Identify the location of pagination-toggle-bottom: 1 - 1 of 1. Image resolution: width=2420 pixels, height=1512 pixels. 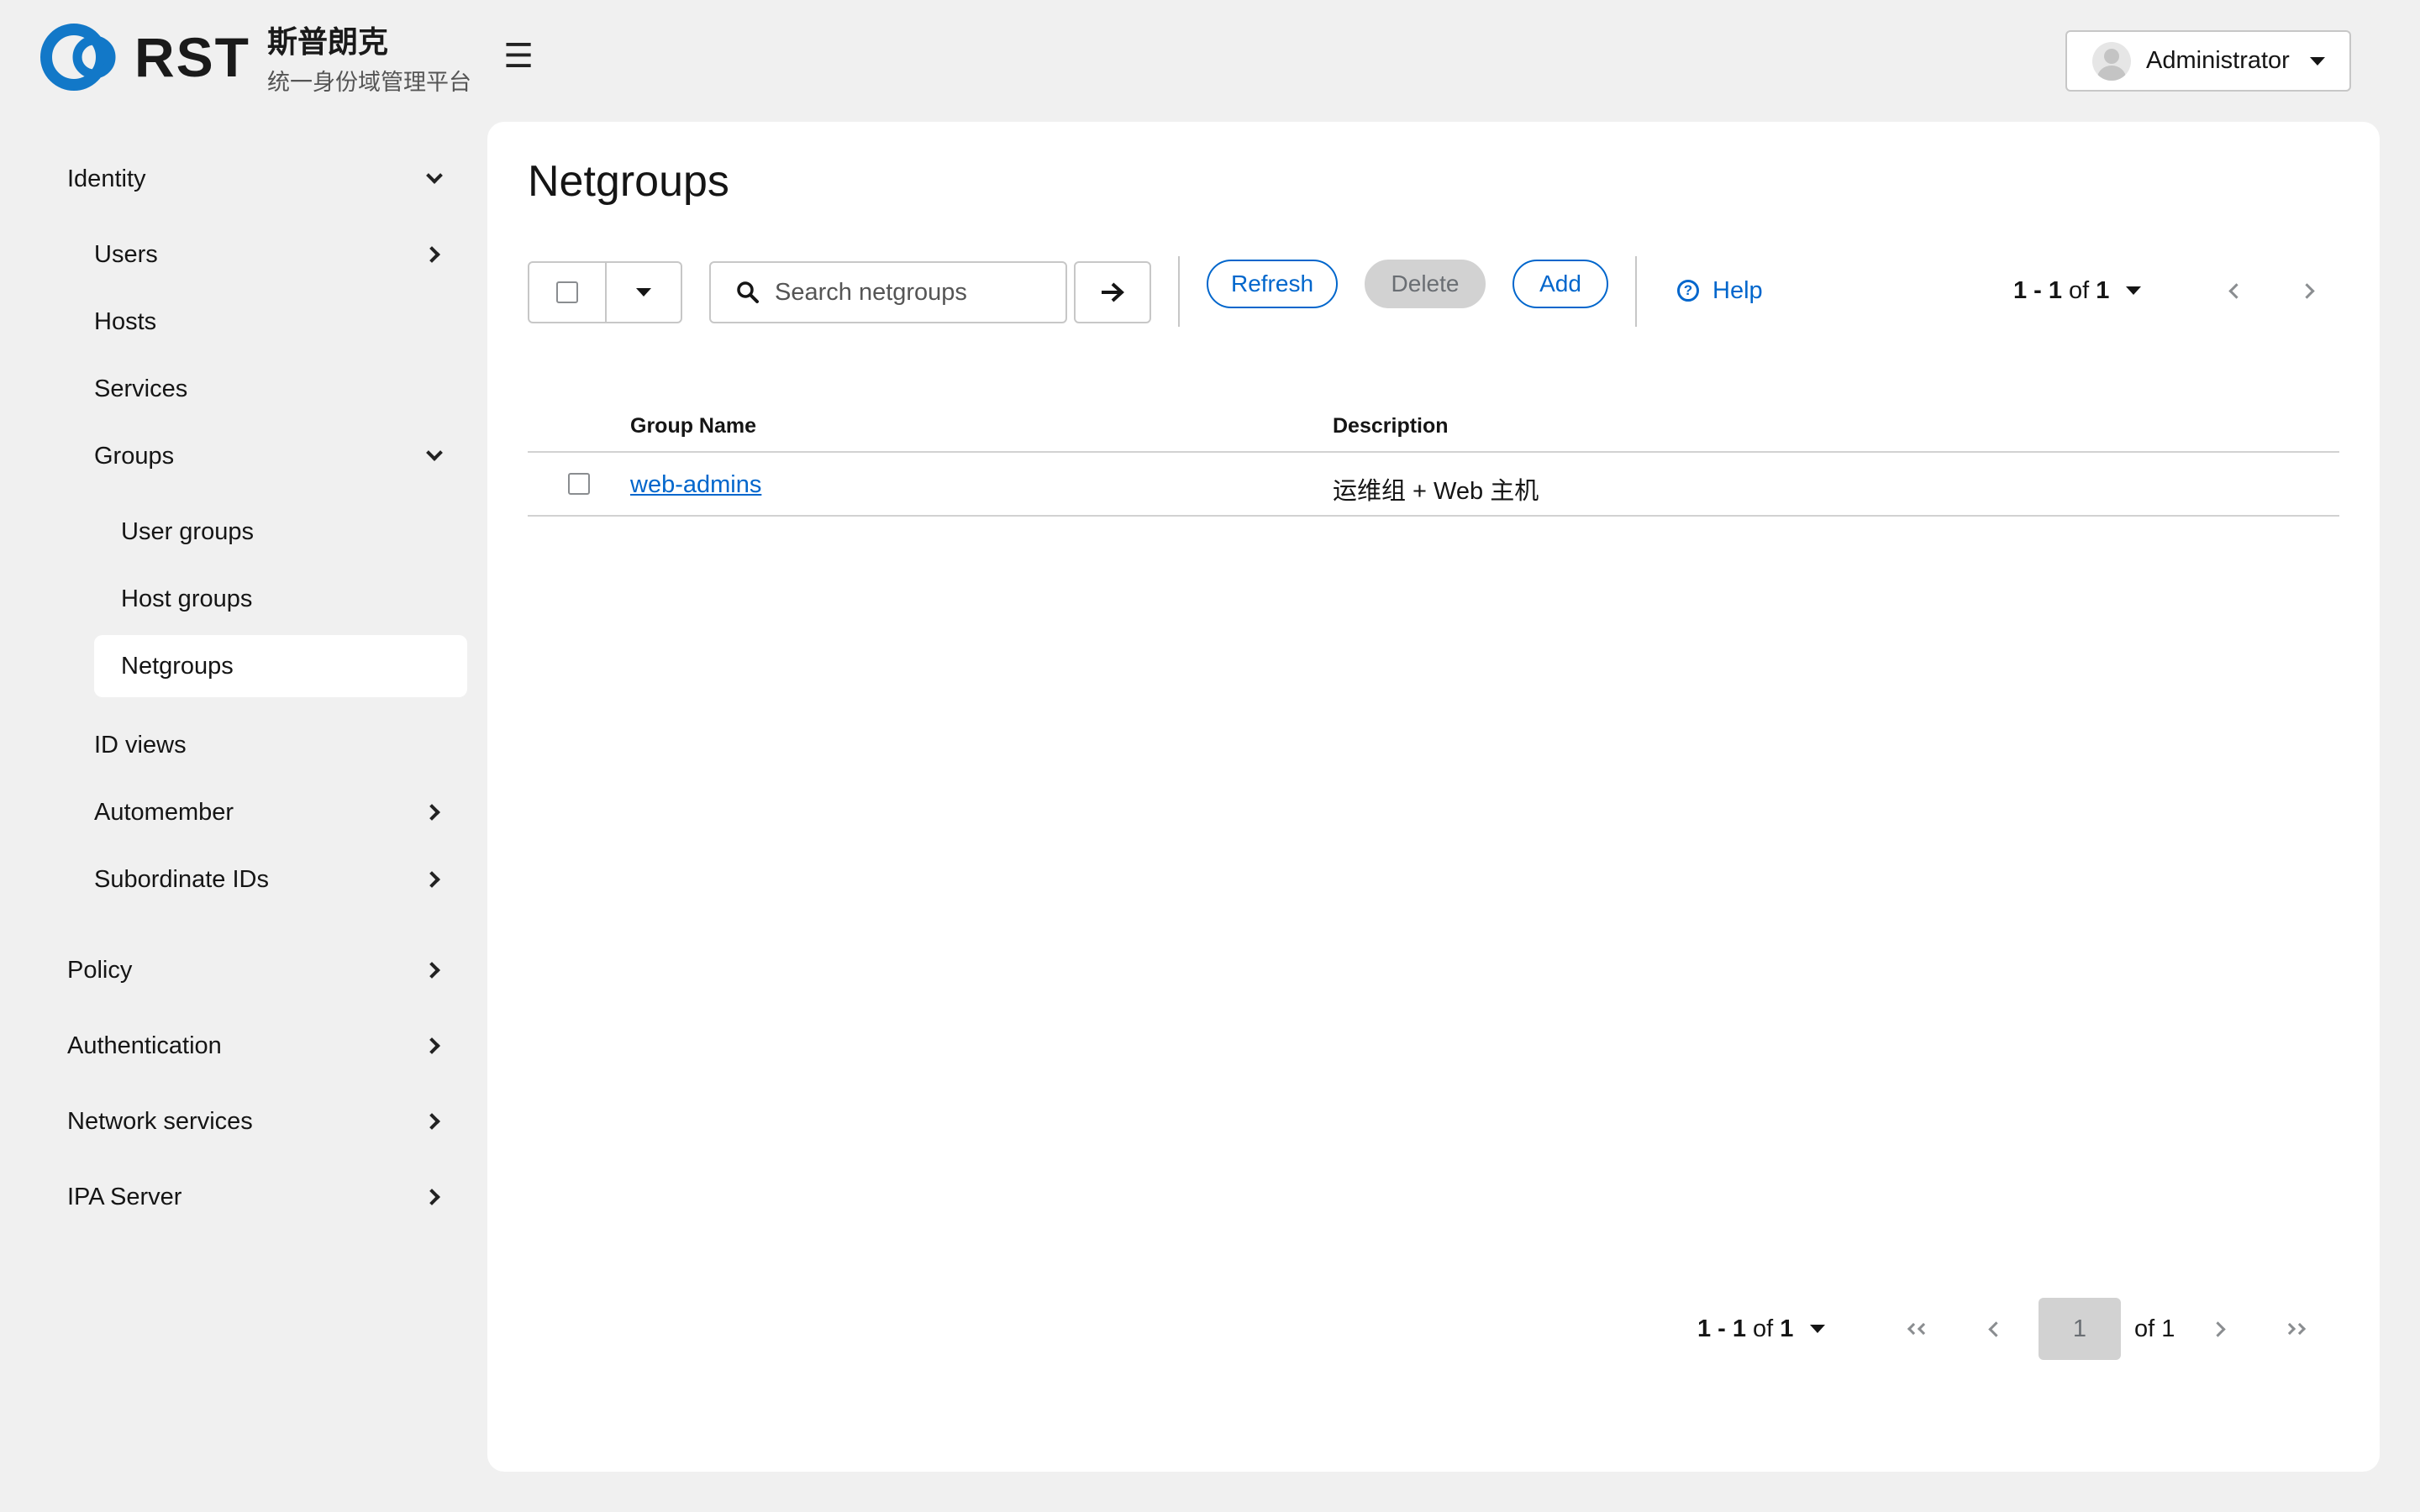
(1761, 1329).